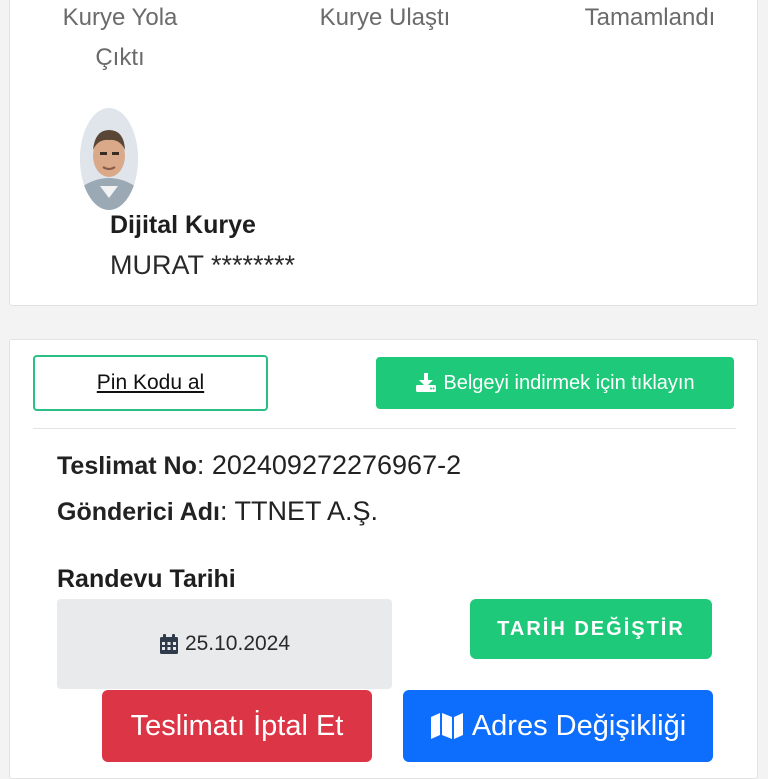 The height and width of the screenshot is (779, 768). I want to click on sender-name-row: Gönderici Adı: TTNET A.Ş., so click(217, 511).